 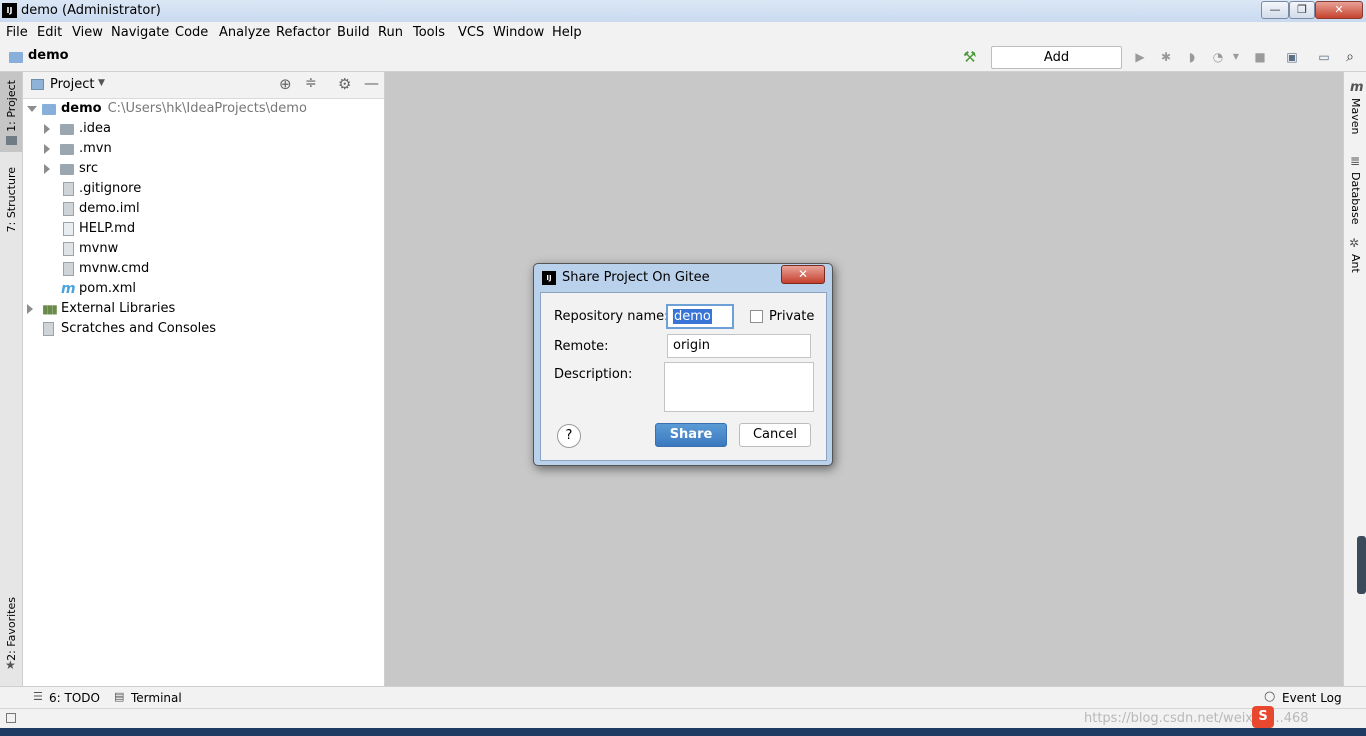 I want to click on tree-item-label: HELP.md, so click(x=107, y=228).